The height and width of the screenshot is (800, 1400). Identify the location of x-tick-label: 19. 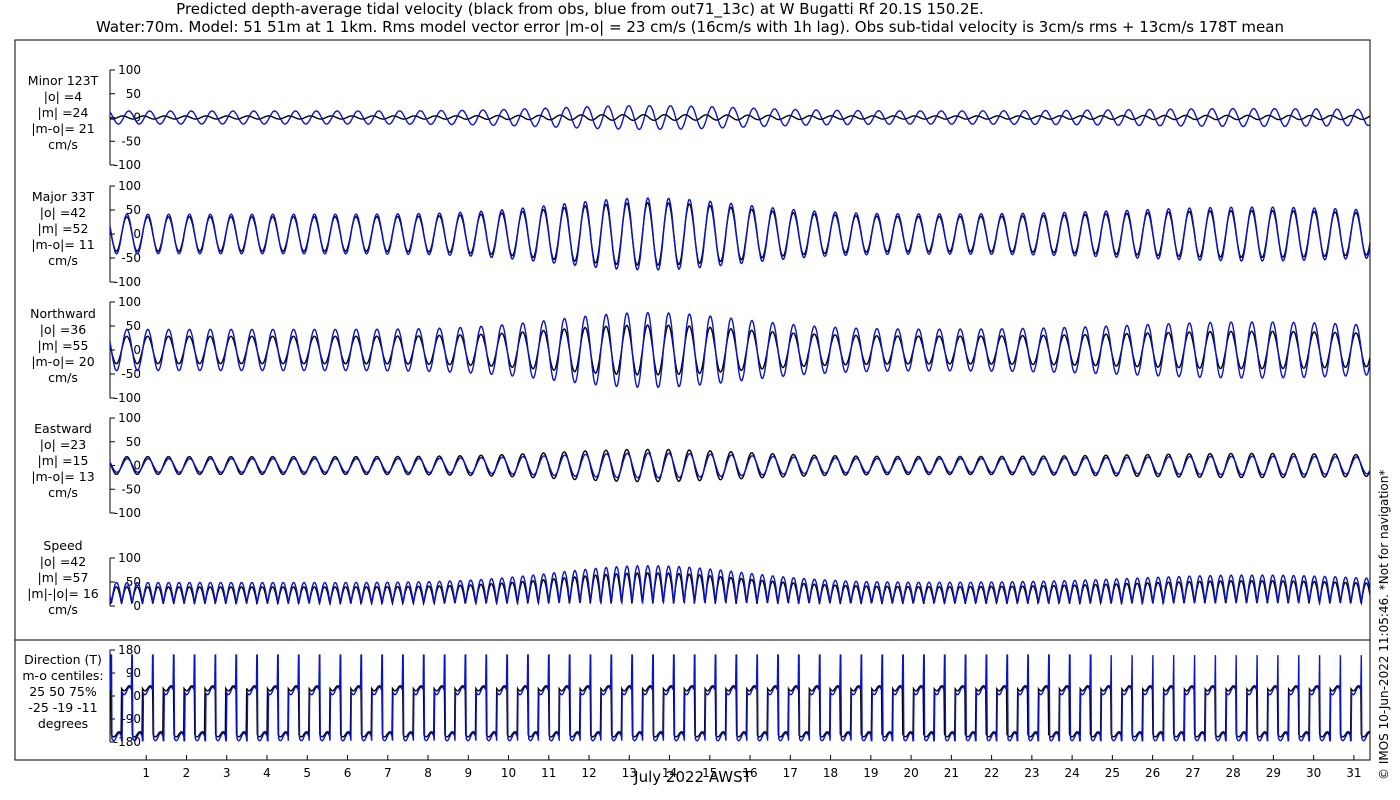
(870, 773).